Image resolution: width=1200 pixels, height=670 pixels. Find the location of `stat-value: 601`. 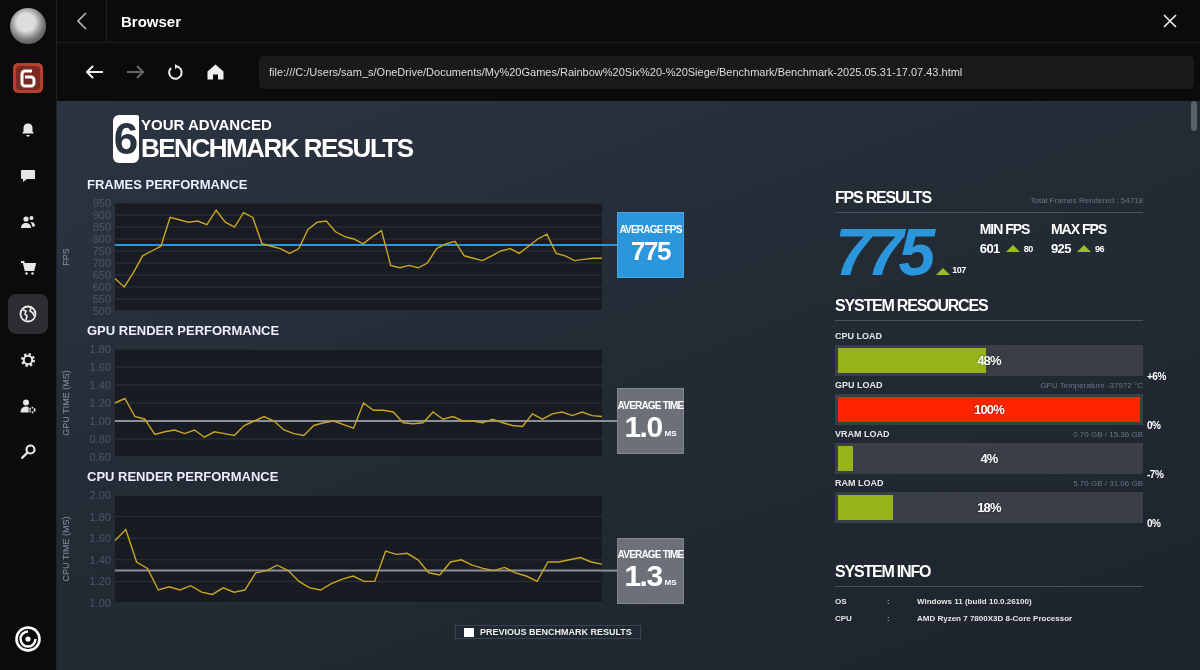

stat-value: 601 is located at coordinates (989, 248).